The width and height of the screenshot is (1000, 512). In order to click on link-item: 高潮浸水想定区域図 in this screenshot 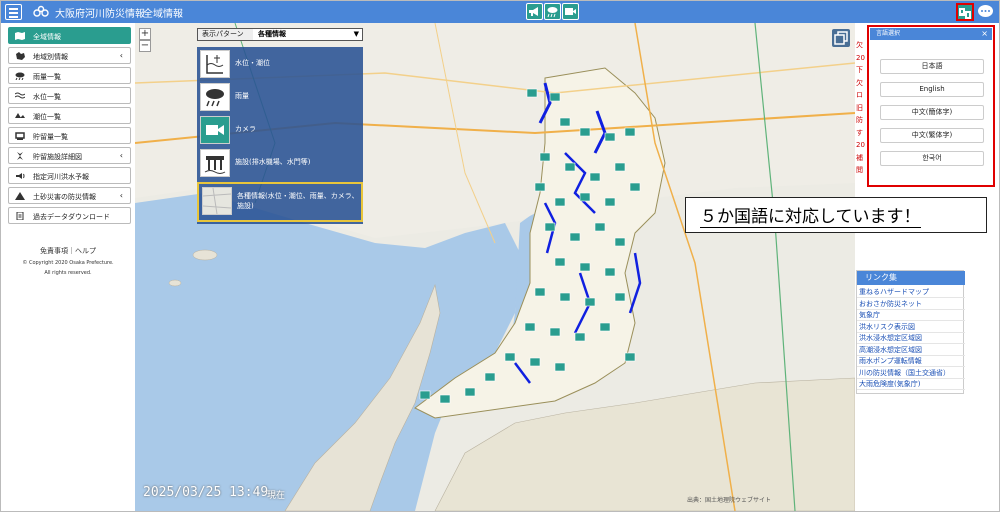, I will do `click(911, 350)`.